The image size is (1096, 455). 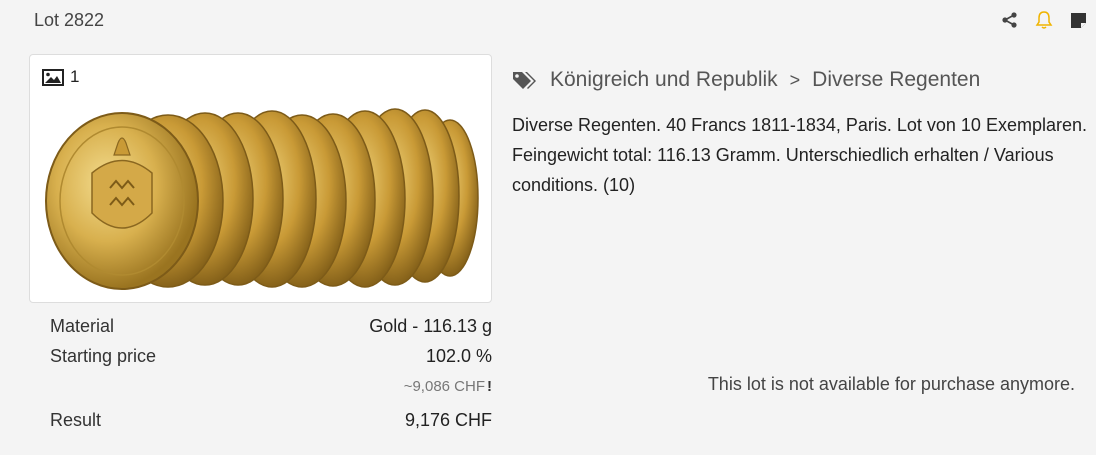 I want to click on image-count: 1, so click(x=60, y=77).